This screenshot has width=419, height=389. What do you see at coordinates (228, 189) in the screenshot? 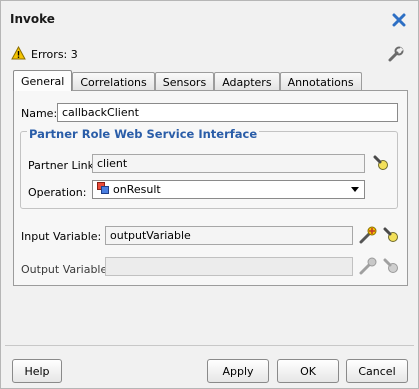
I see `operation-select: onResult` at bounding box center [228, 189].